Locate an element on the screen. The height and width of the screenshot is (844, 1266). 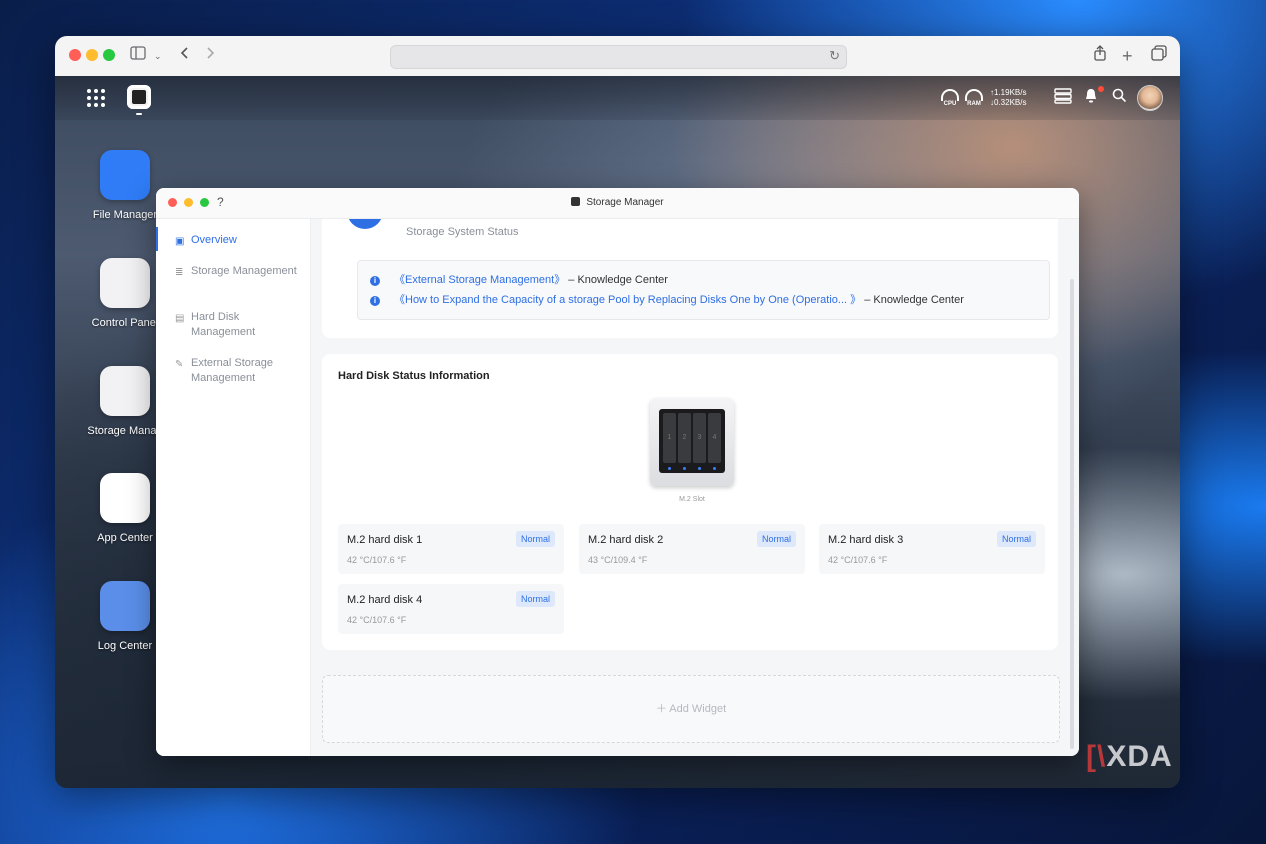
sidebar-item-label: Hard Disk Management is located at coordinates (223, 324).